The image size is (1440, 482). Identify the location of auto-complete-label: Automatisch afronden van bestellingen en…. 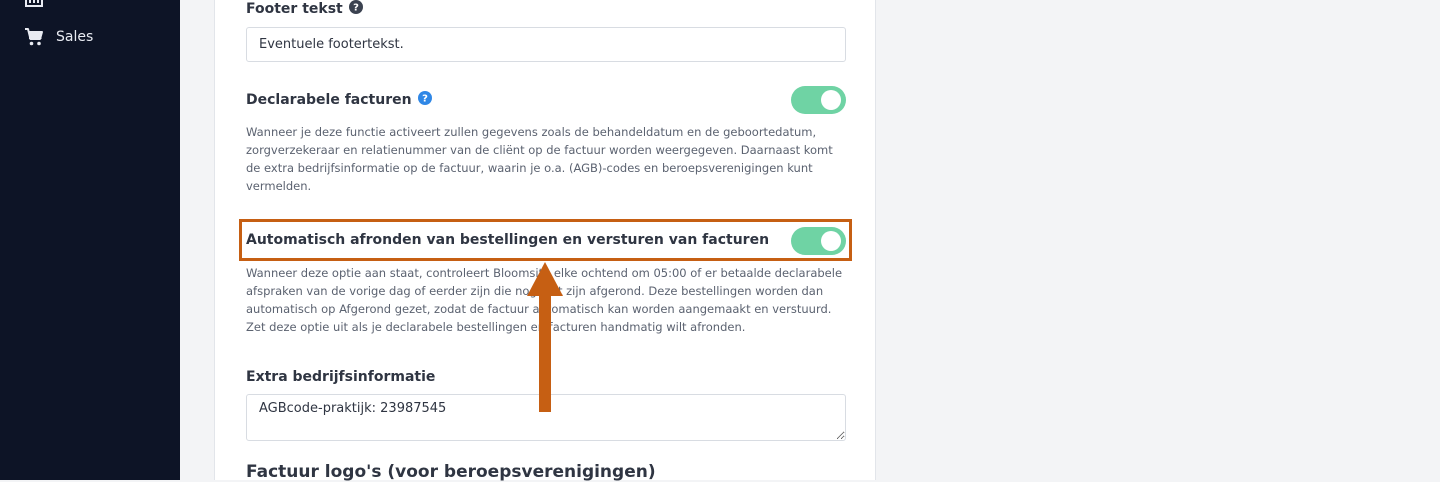
(508, 240).